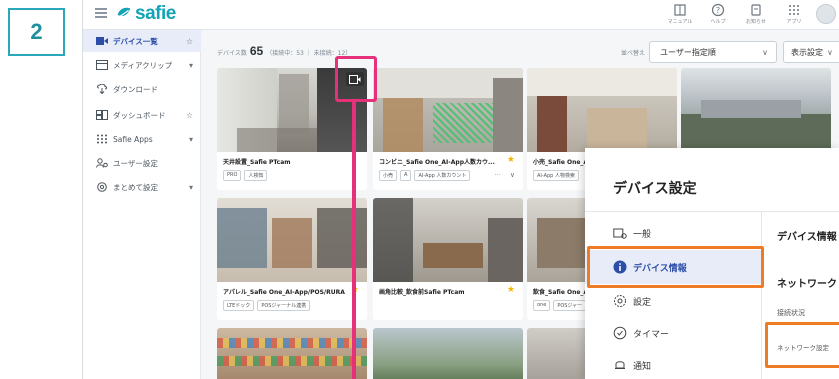  What do you see at coordinates (620, 365) in the screenshot?
I see `bell-icon` at bounding box center [620, 365].